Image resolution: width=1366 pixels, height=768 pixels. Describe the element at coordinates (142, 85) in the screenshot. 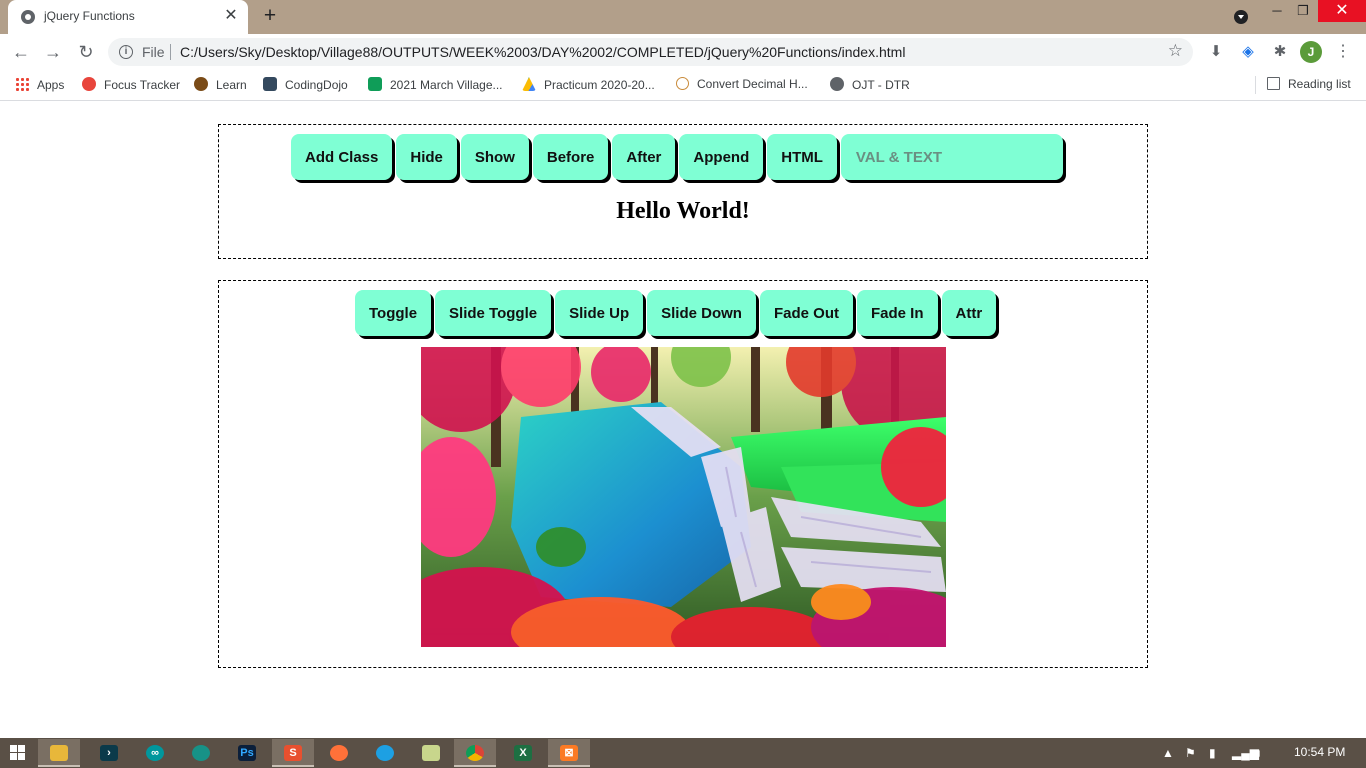

I see `bookmark-label: Focus Tracker` at that location.